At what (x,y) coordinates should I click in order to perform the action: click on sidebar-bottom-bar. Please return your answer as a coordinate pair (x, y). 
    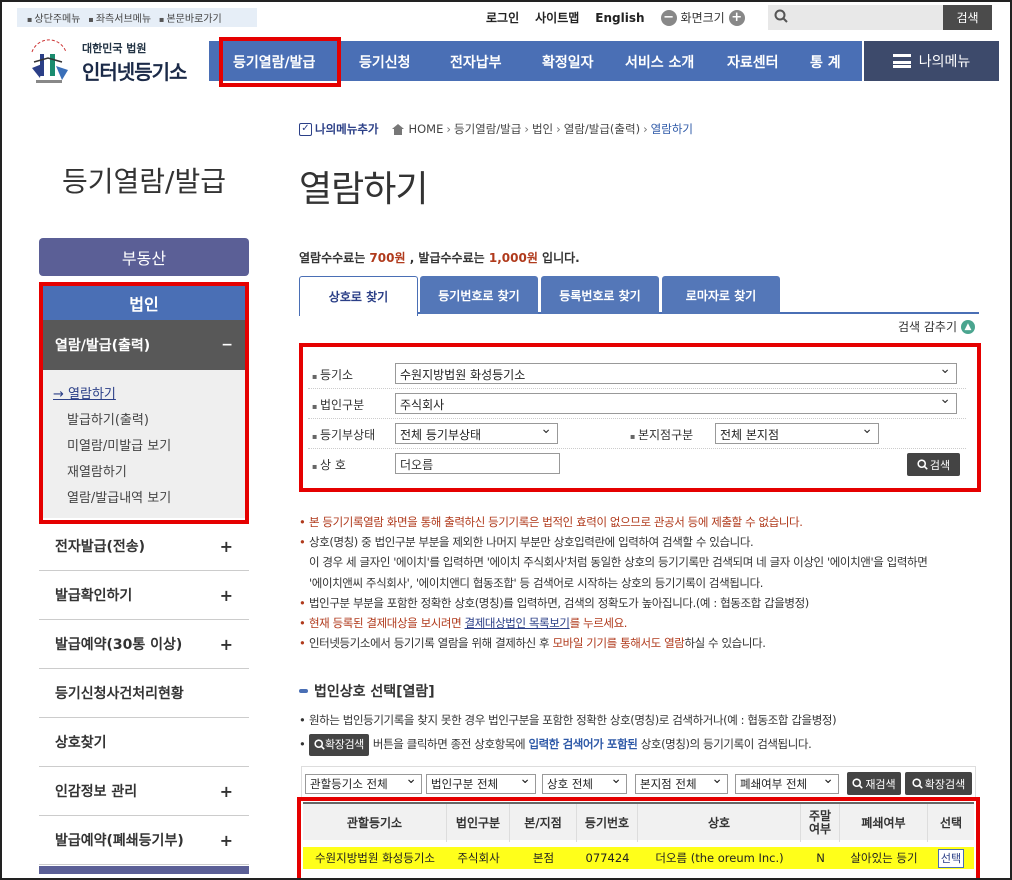
    Looking at the image, I should click on (144, 870).